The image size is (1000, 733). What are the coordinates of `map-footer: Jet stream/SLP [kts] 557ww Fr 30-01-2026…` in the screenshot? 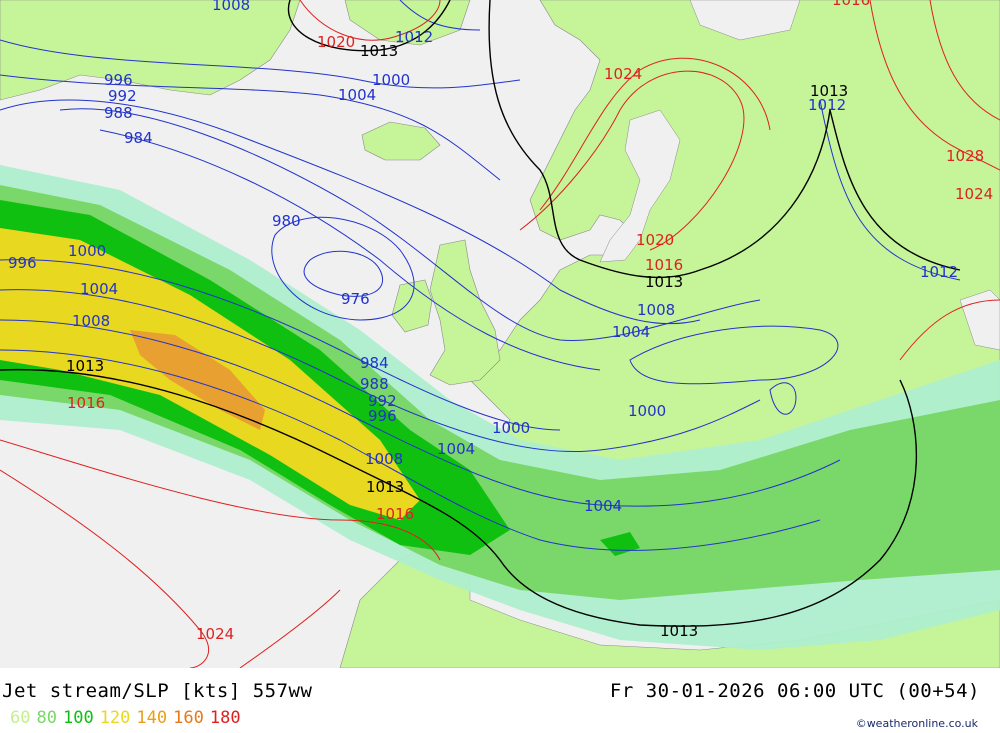 It's located at (500, 700).